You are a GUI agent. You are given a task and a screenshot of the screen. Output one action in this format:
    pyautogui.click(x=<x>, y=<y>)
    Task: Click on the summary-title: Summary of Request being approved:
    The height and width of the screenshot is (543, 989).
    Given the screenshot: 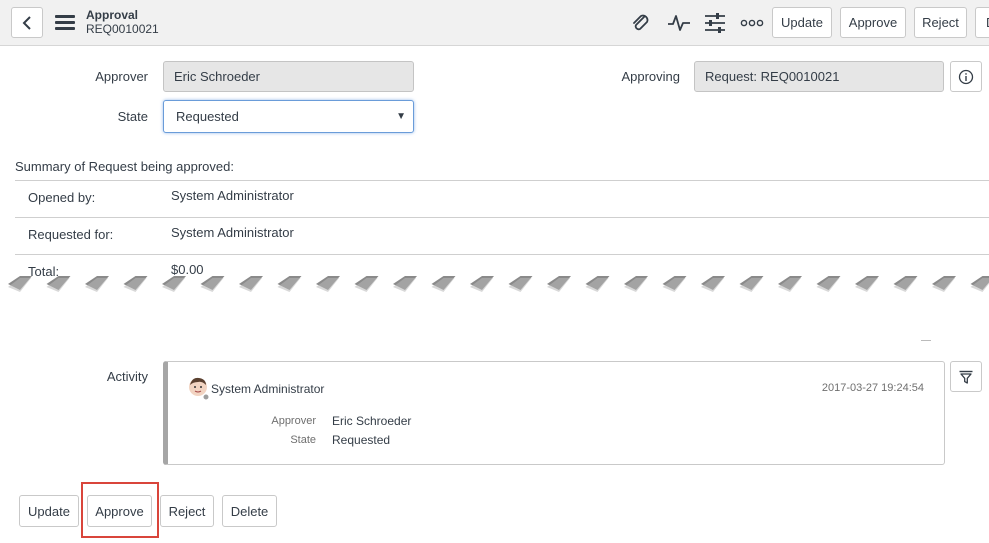 What is the action you would take?
    pyautogui.click(x=124, y=166)
    